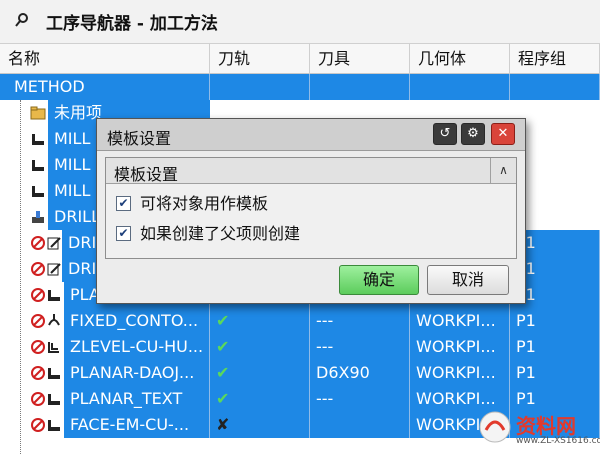 The image size is (600, 454). What do you see at coordinates (300, 22) in the screenshot?
I see `navigator-title-bar: 工序导航器 - 加工方法` at bounding box center [300, 22].